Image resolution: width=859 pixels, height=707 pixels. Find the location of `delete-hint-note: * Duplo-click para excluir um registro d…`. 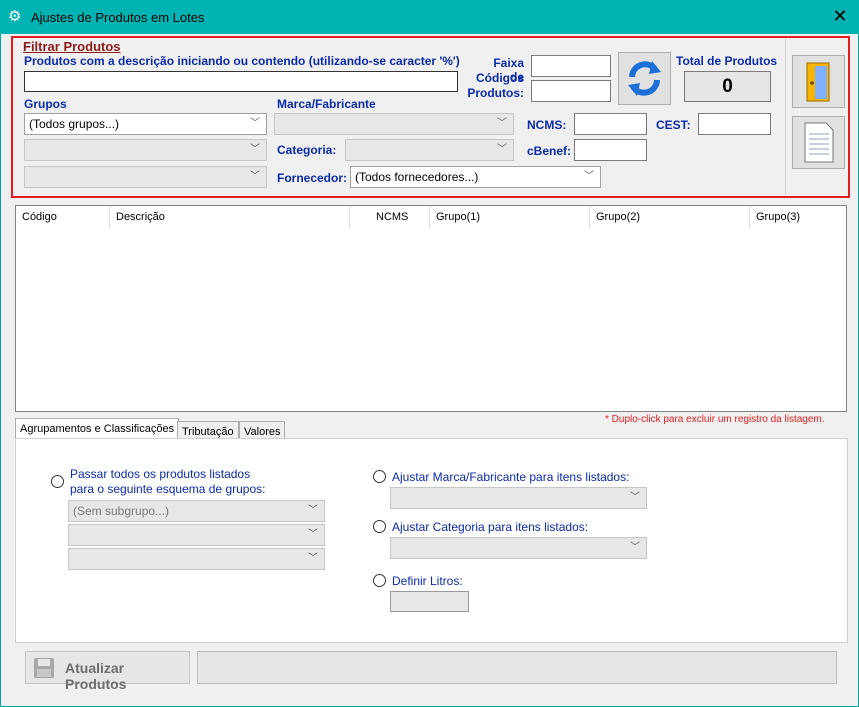

delete-hint-note: * Duplo-click para excluir um registro d… is located at coordinates (715, 419).